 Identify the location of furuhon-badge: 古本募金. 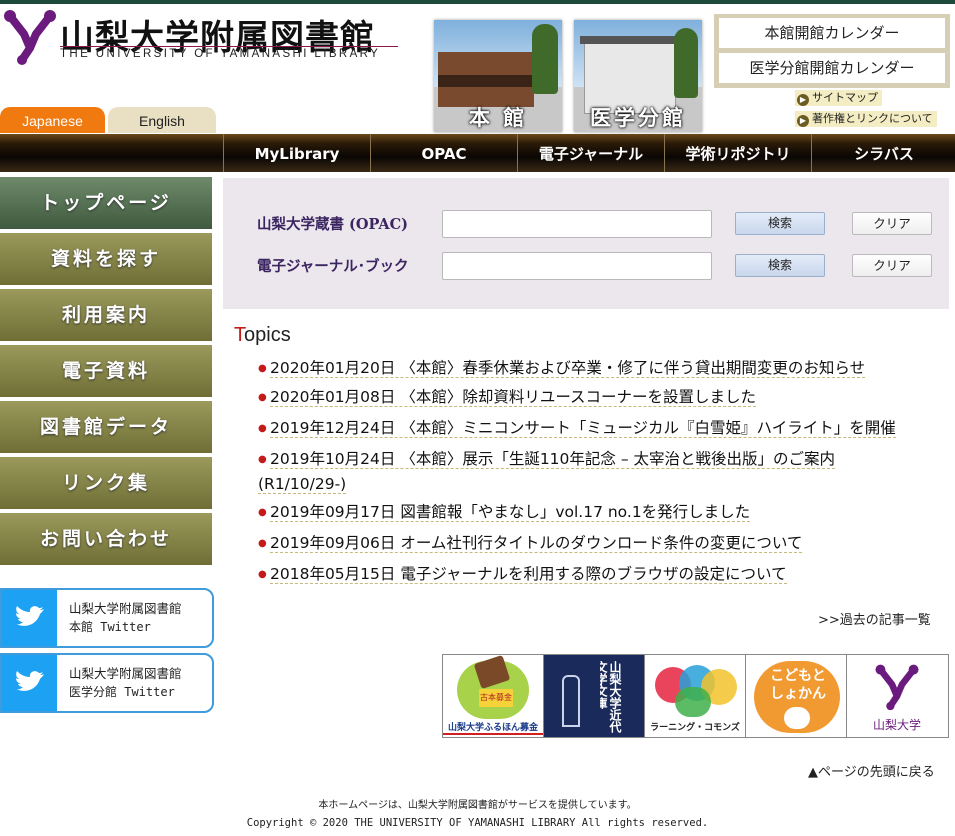
(496, 698).